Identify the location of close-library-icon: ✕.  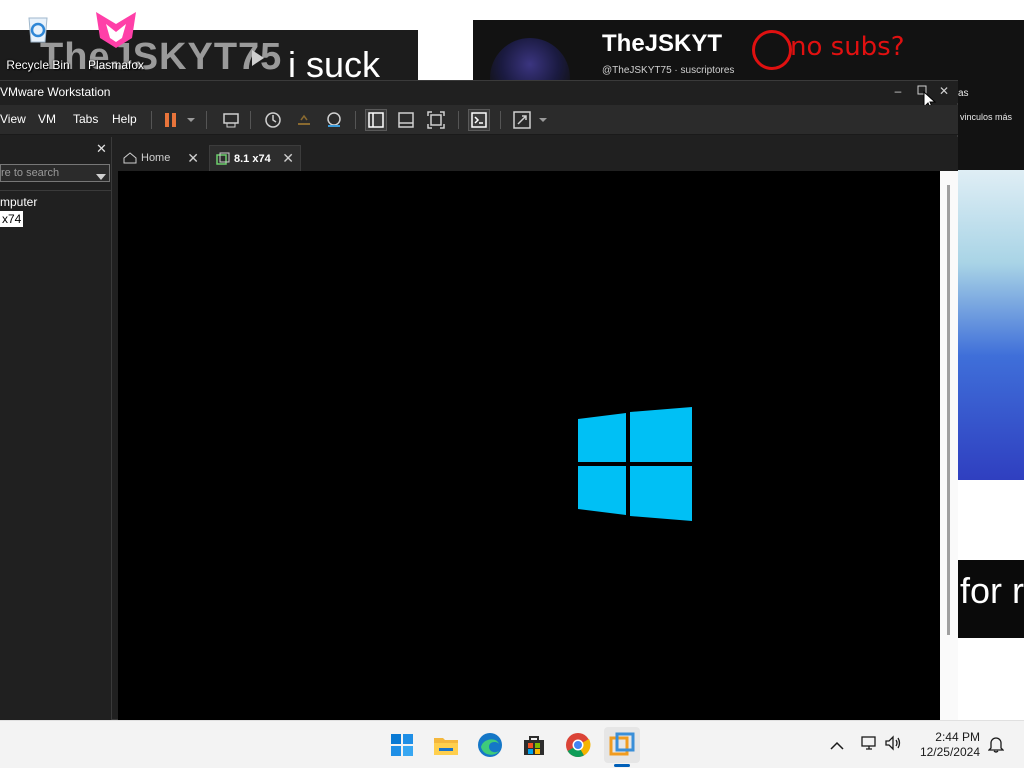
(101, 149).